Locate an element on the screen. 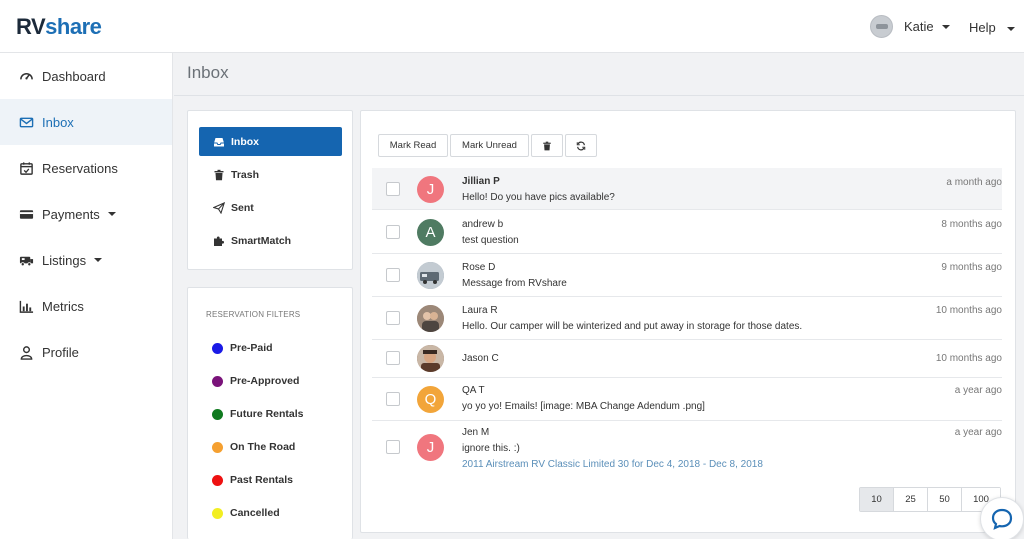 The image size is (1024, 539). page-size-10: 10 is located at coordinates (877, 499).